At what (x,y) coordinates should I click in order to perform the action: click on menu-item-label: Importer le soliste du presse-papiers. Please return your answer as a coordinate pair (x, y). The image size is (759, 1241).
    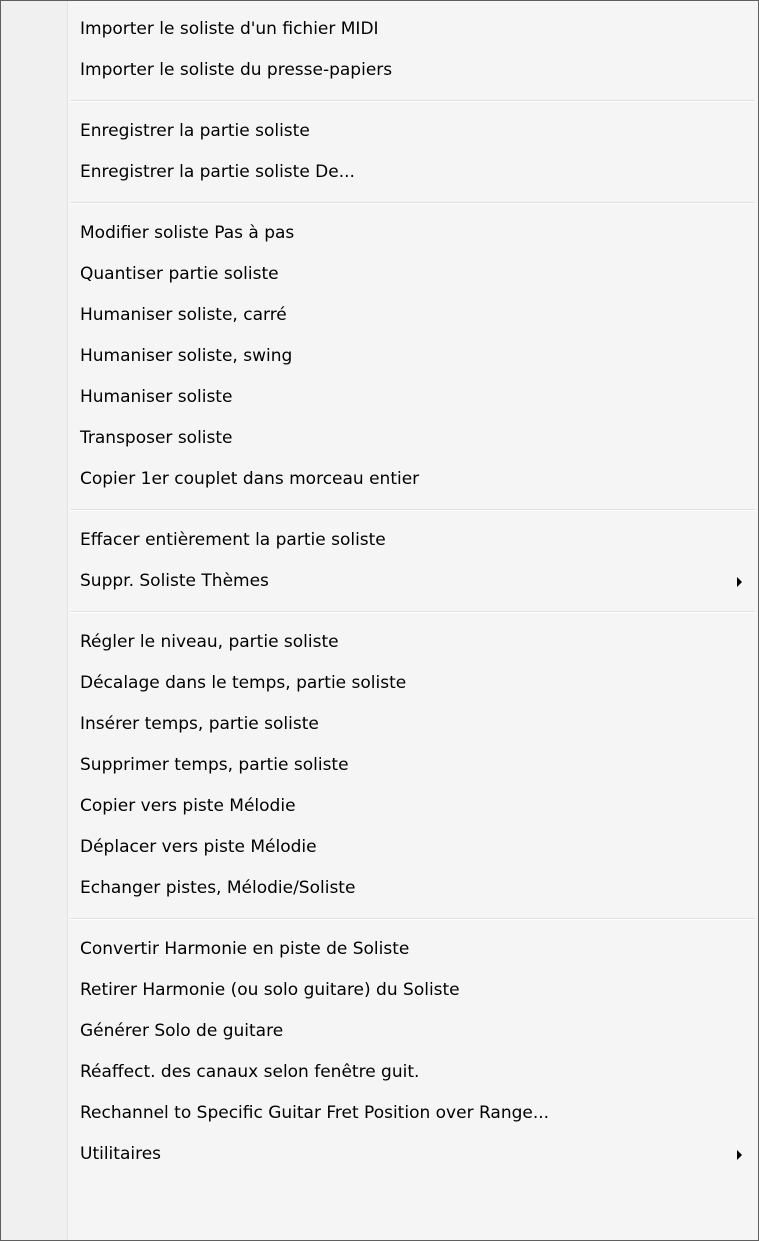
    Looking at the image, I should click on (236, 70).